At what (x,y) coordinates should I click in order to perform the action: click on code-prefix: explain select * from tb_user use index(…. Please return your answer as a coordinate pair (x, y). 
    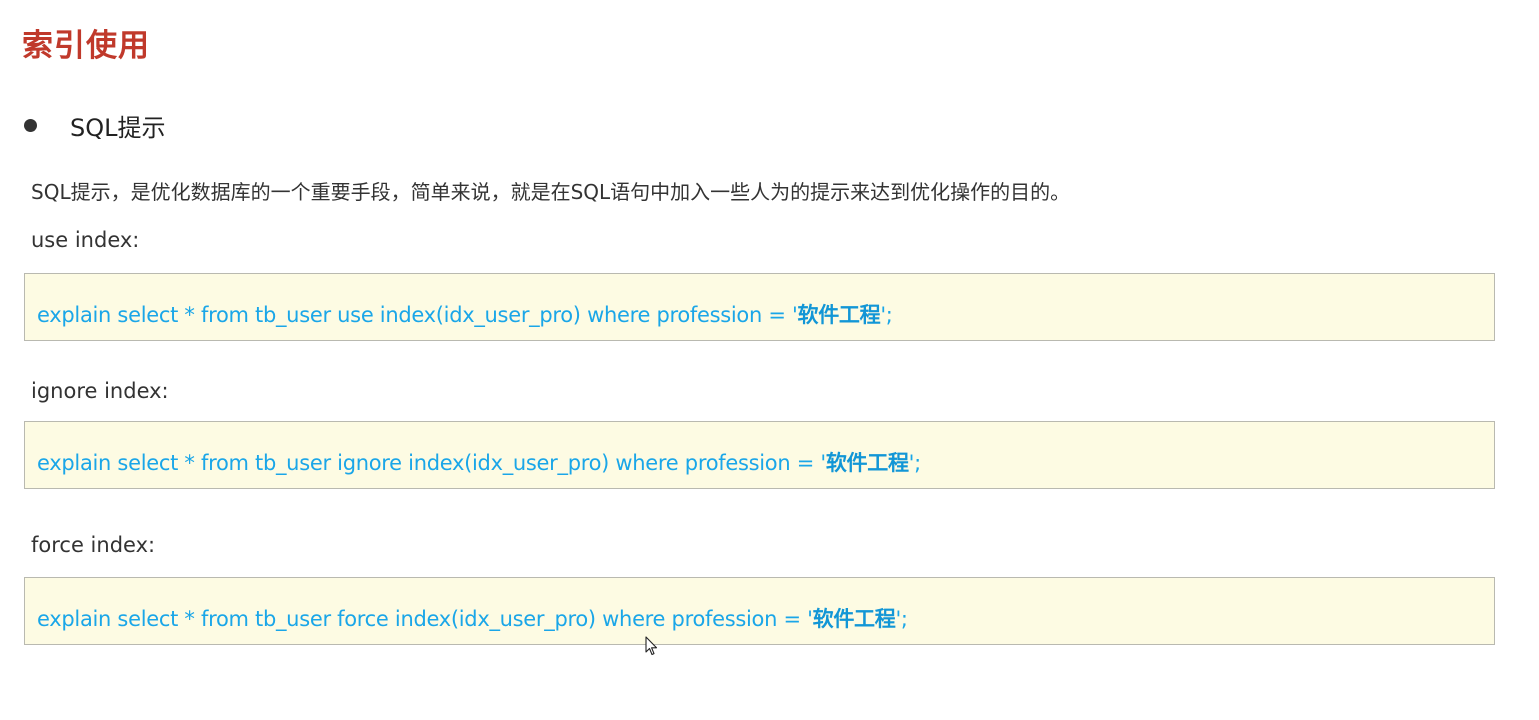
    Looking at the image, I should click on (417, 315).